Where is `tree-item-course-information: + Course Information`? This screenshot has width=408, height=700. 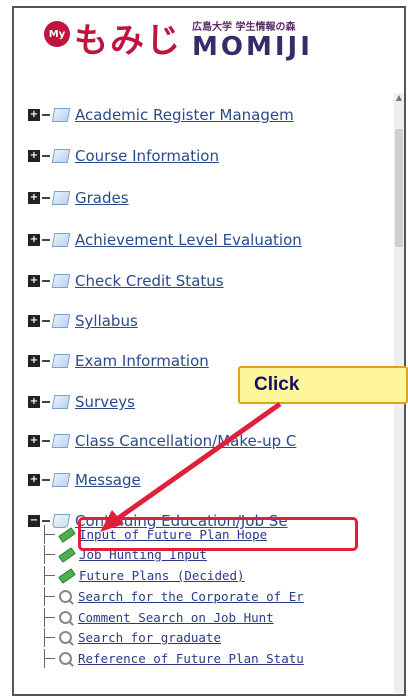 tree-item-course-information: + Course Information is located at coordinates (123, 156).